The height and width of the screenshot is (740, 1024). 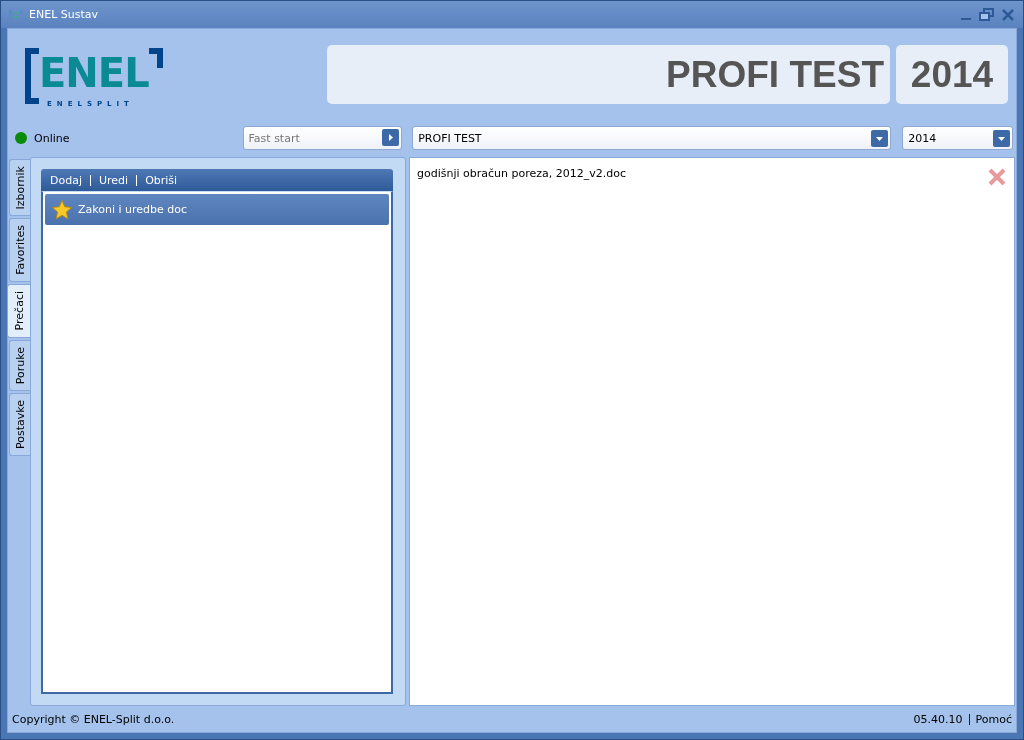 I want to click on status-label: Online, so click(x=52, y=138).